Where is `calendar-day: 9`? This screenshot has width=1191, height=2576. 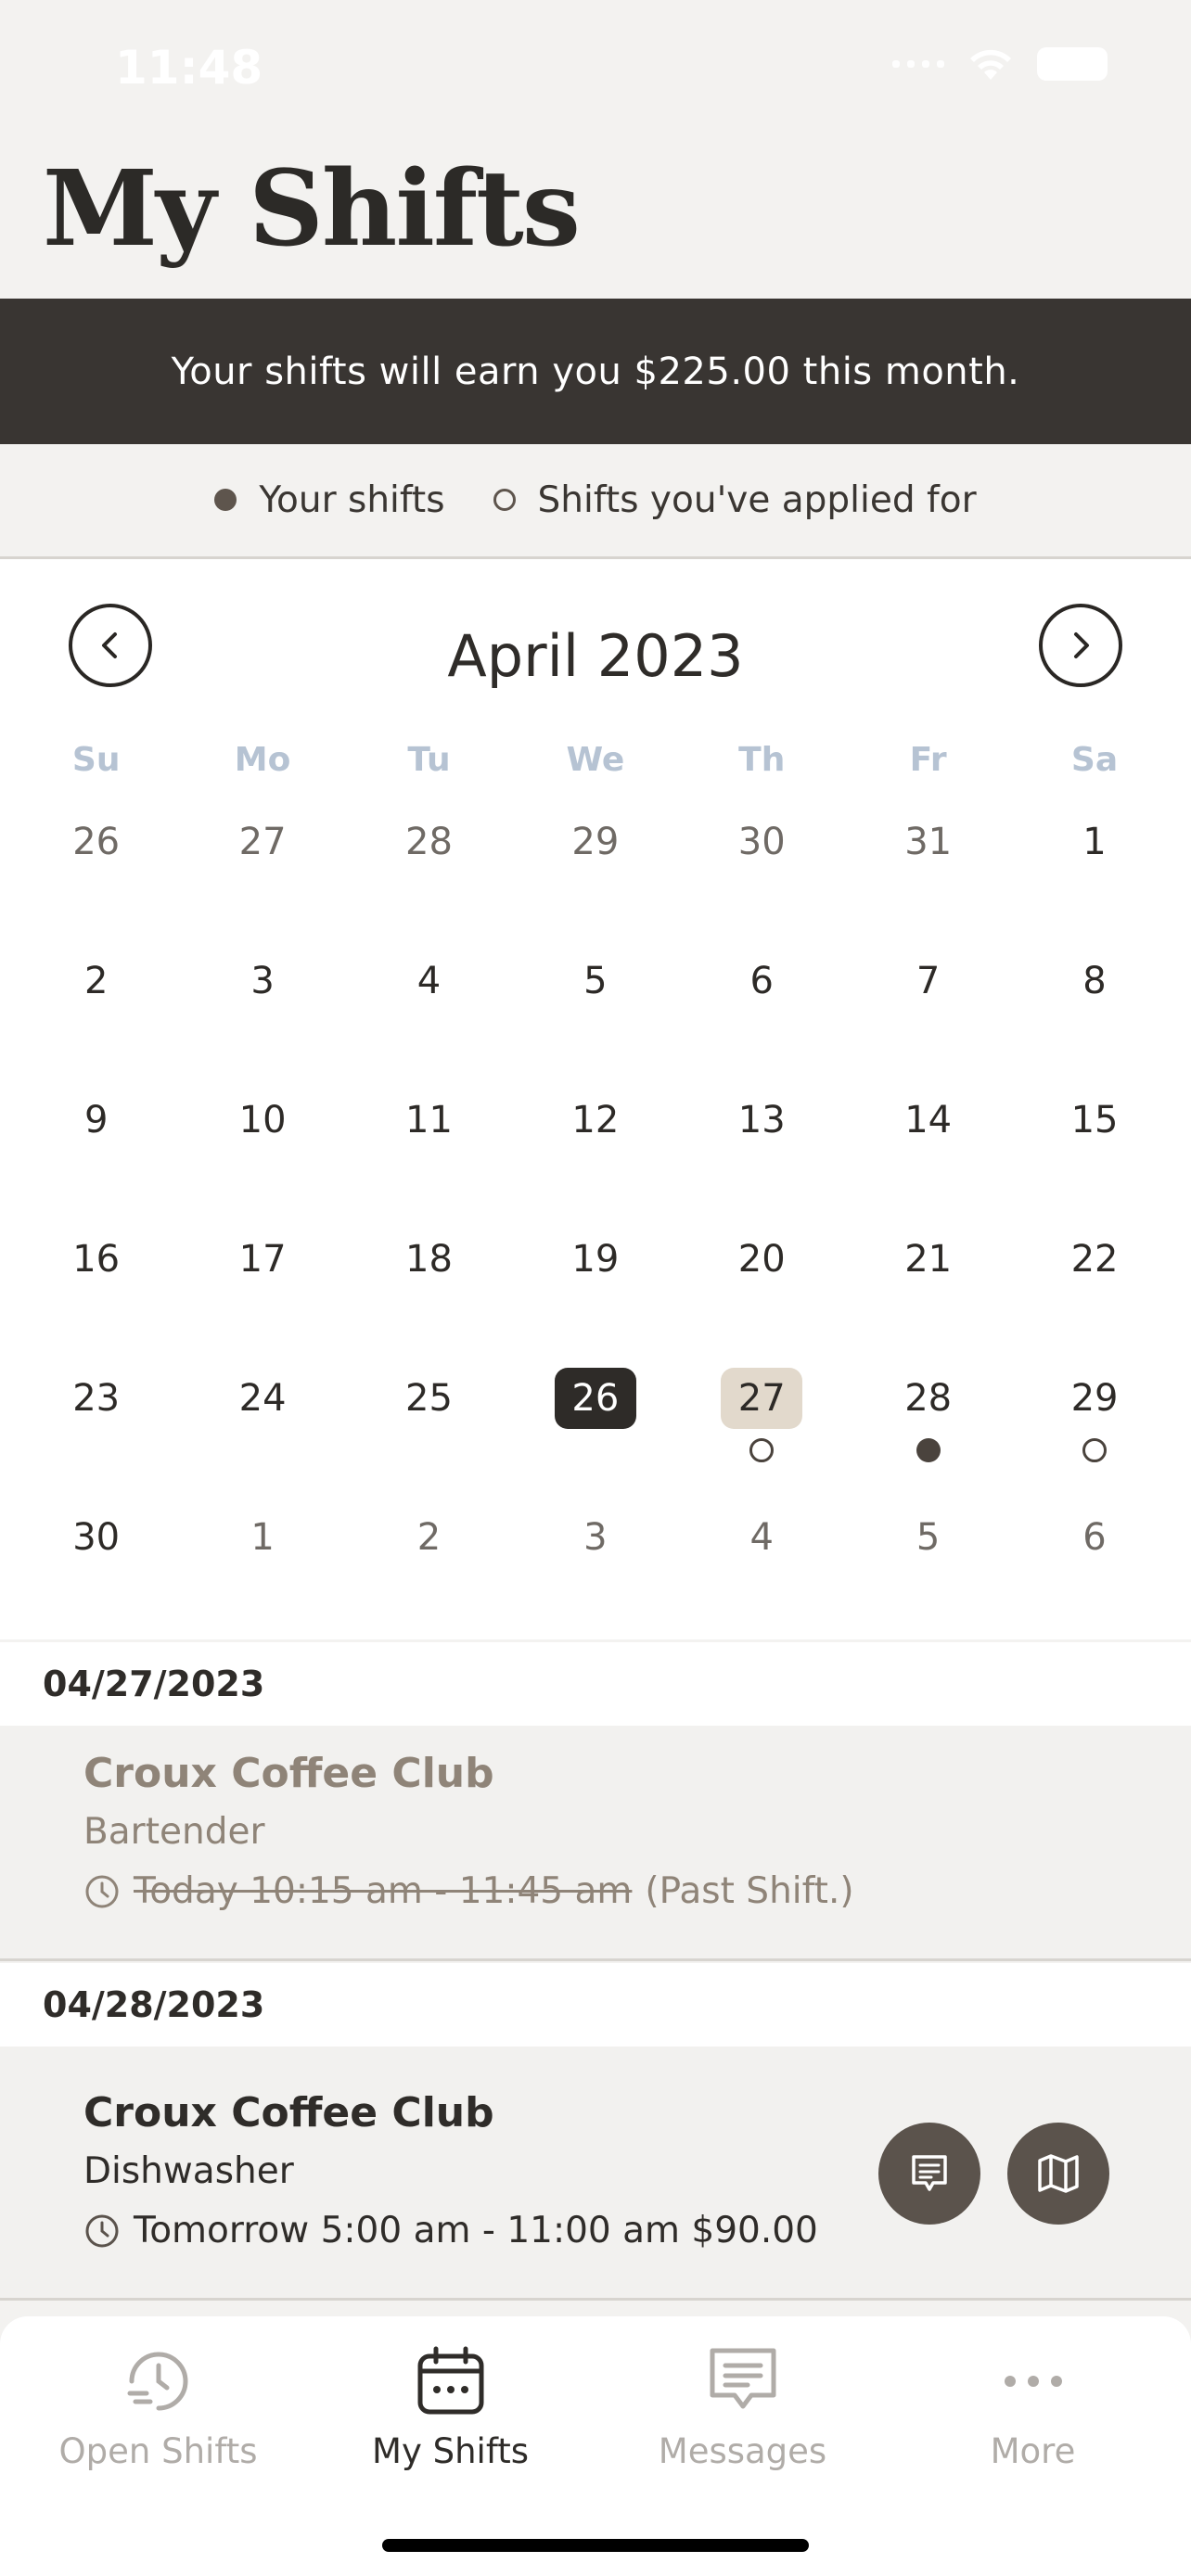 calendar-day: 9 is located at coordinates (96, 1159).